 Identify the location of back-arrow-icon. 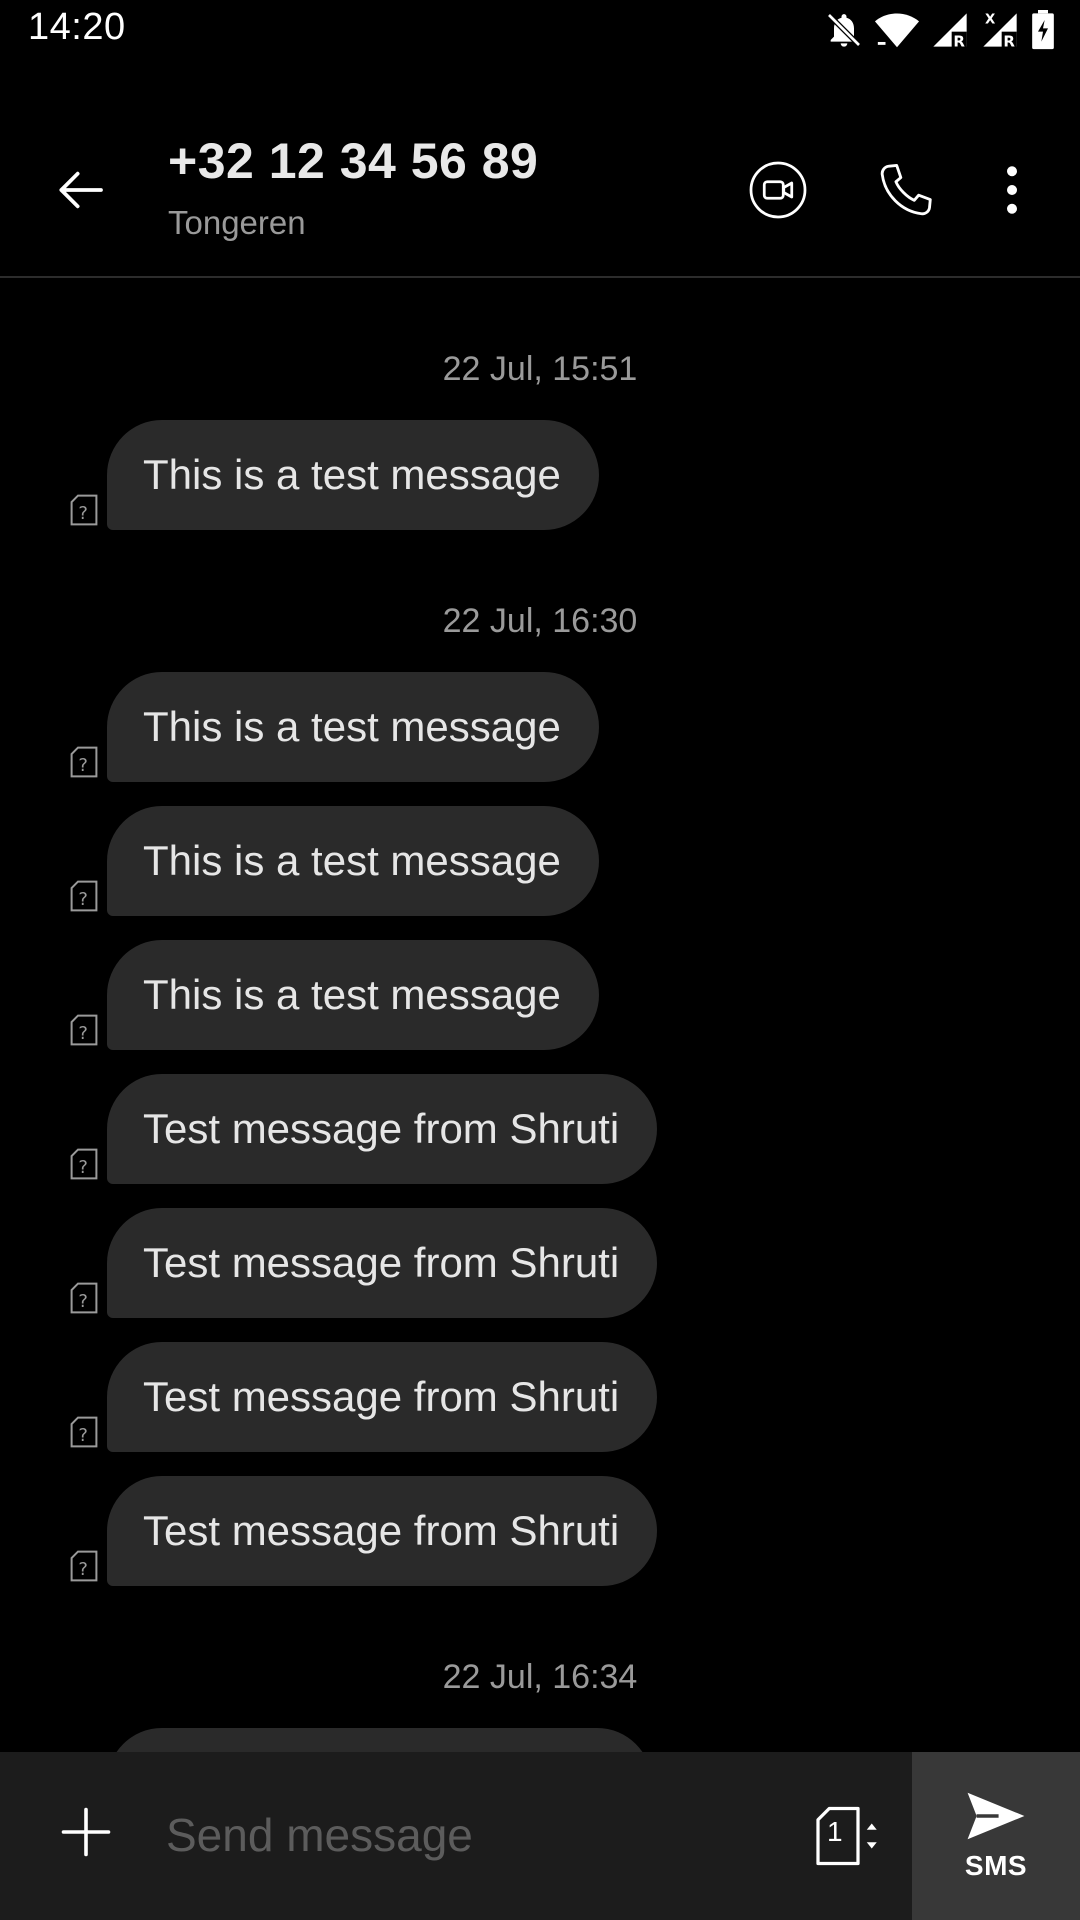
(81, 190).